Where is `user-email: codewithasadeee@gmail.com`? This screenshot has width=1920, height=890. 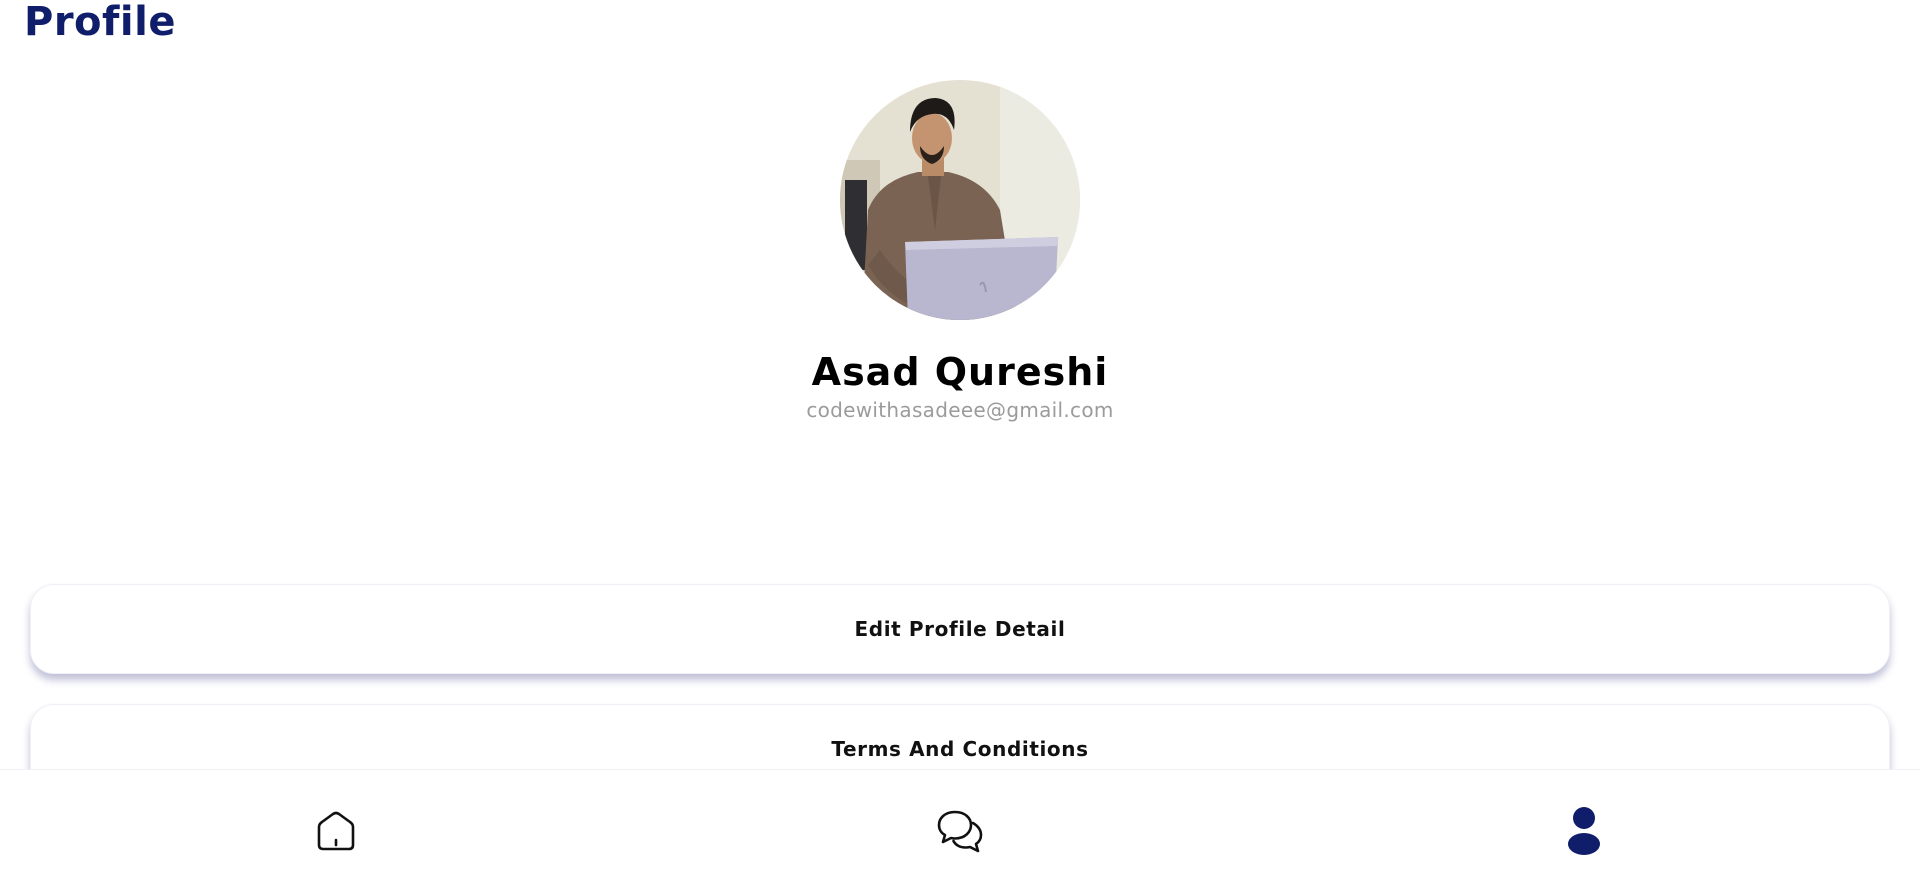 user-email: codewithasadeee@gmail.com is located at coordinates (960, 410).